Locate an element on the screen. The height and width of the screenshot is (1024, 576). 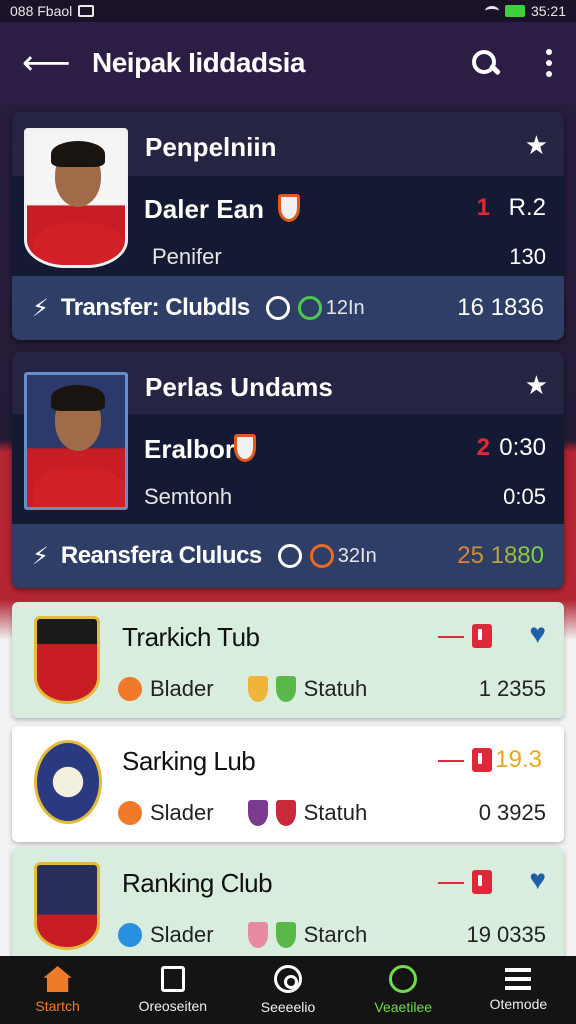
status-time: 35:21 is located at coordinates (548, 11).